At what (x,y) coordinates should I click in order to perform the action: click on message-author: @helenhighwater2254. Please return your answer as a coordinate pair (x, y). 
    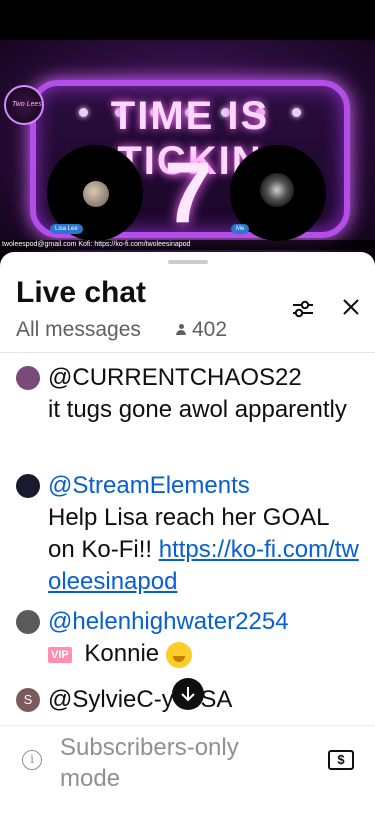
    Looking at the image, I should click on (168, 621).